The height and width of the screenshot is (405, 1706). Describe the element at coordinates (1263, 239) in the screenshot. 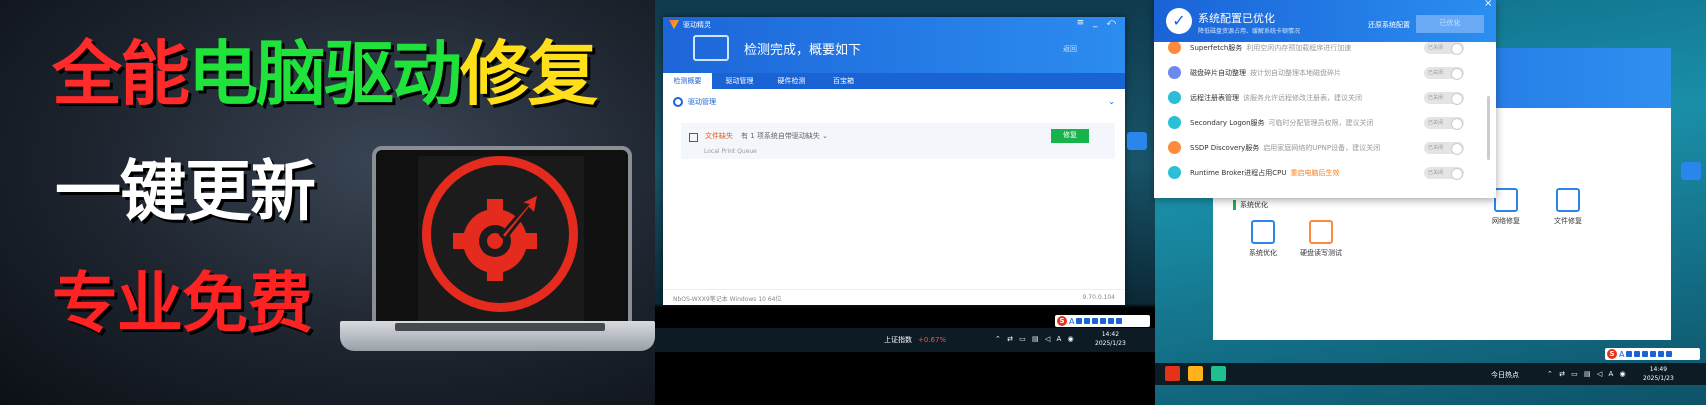

I see `system-optimize-tool: 系统优化` at that location.